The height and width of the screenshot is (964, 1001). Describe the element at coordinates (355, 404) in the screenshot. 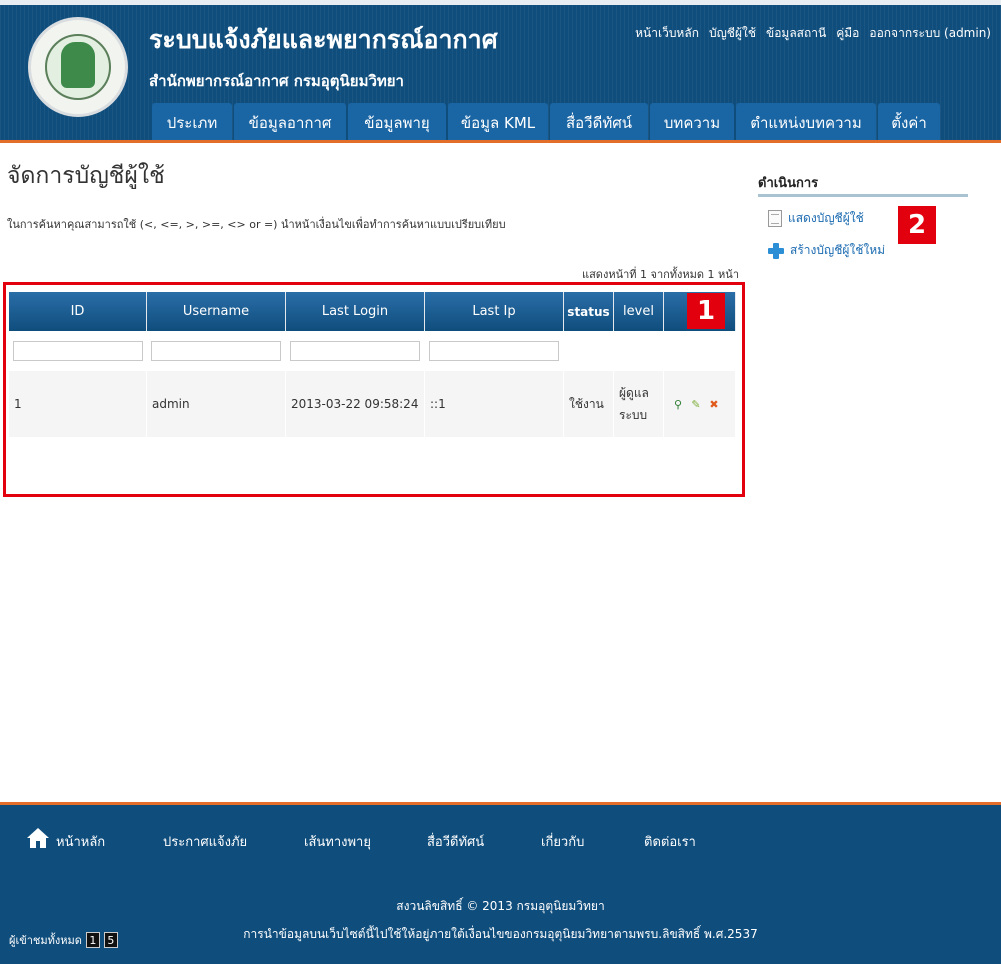

I see `cell-last-login: 2013-03-22 09:58:24` at that location.